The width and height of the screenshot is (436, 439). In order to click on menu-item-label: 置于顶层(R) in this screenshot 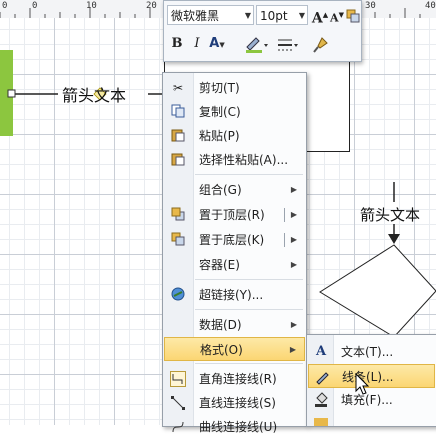, I will do `click(232, 215)`.